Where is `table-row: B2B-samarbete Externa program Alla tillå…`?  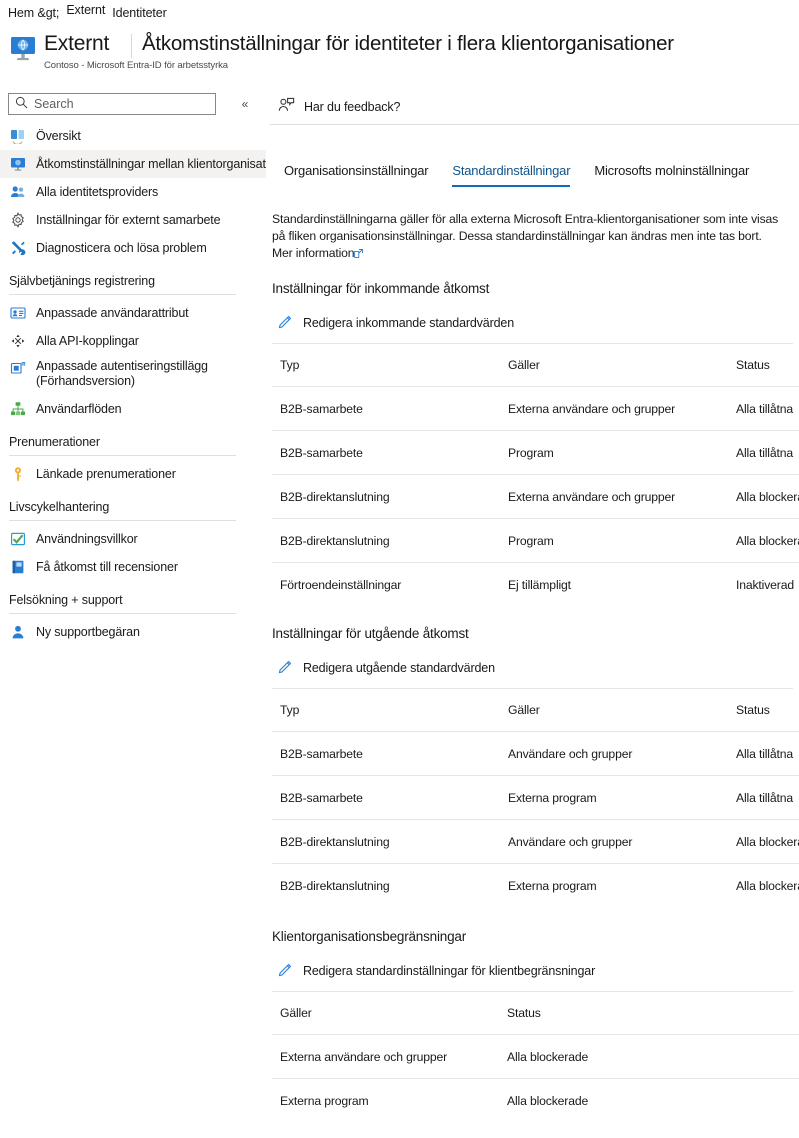 table-row: B2B-samarbete Externa program Alla tillå… is located at coordinates (535, 797).